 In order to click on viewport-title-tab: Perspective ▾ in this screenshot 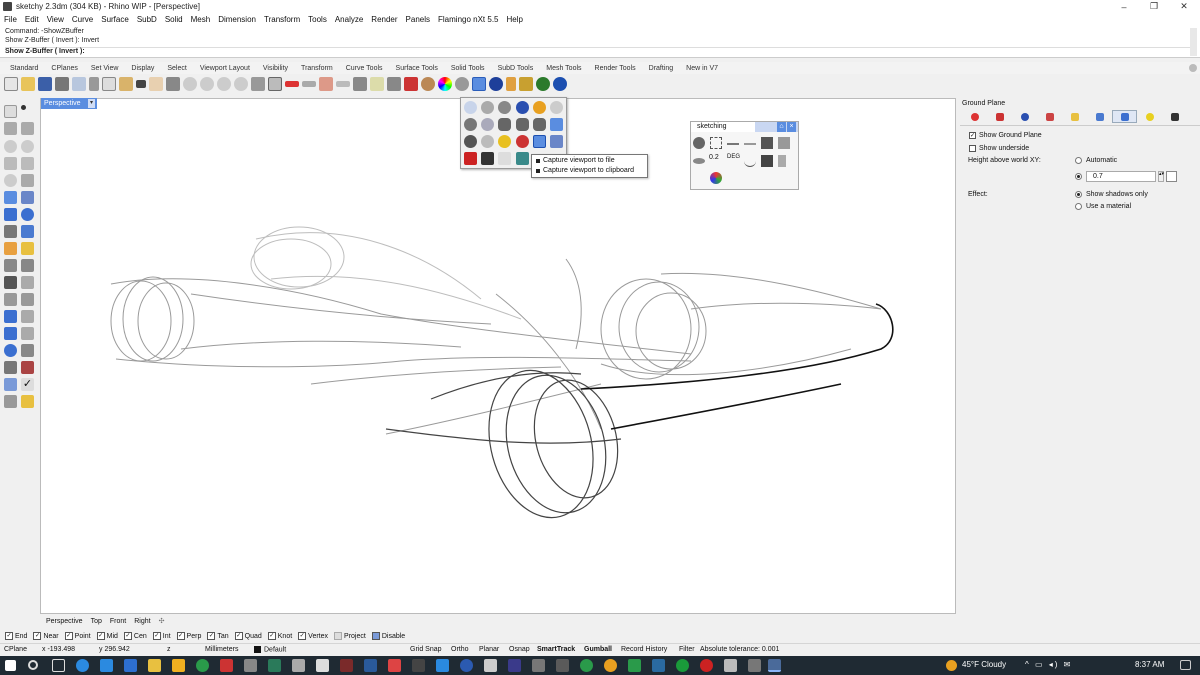, I will do `click(69, 103)`.